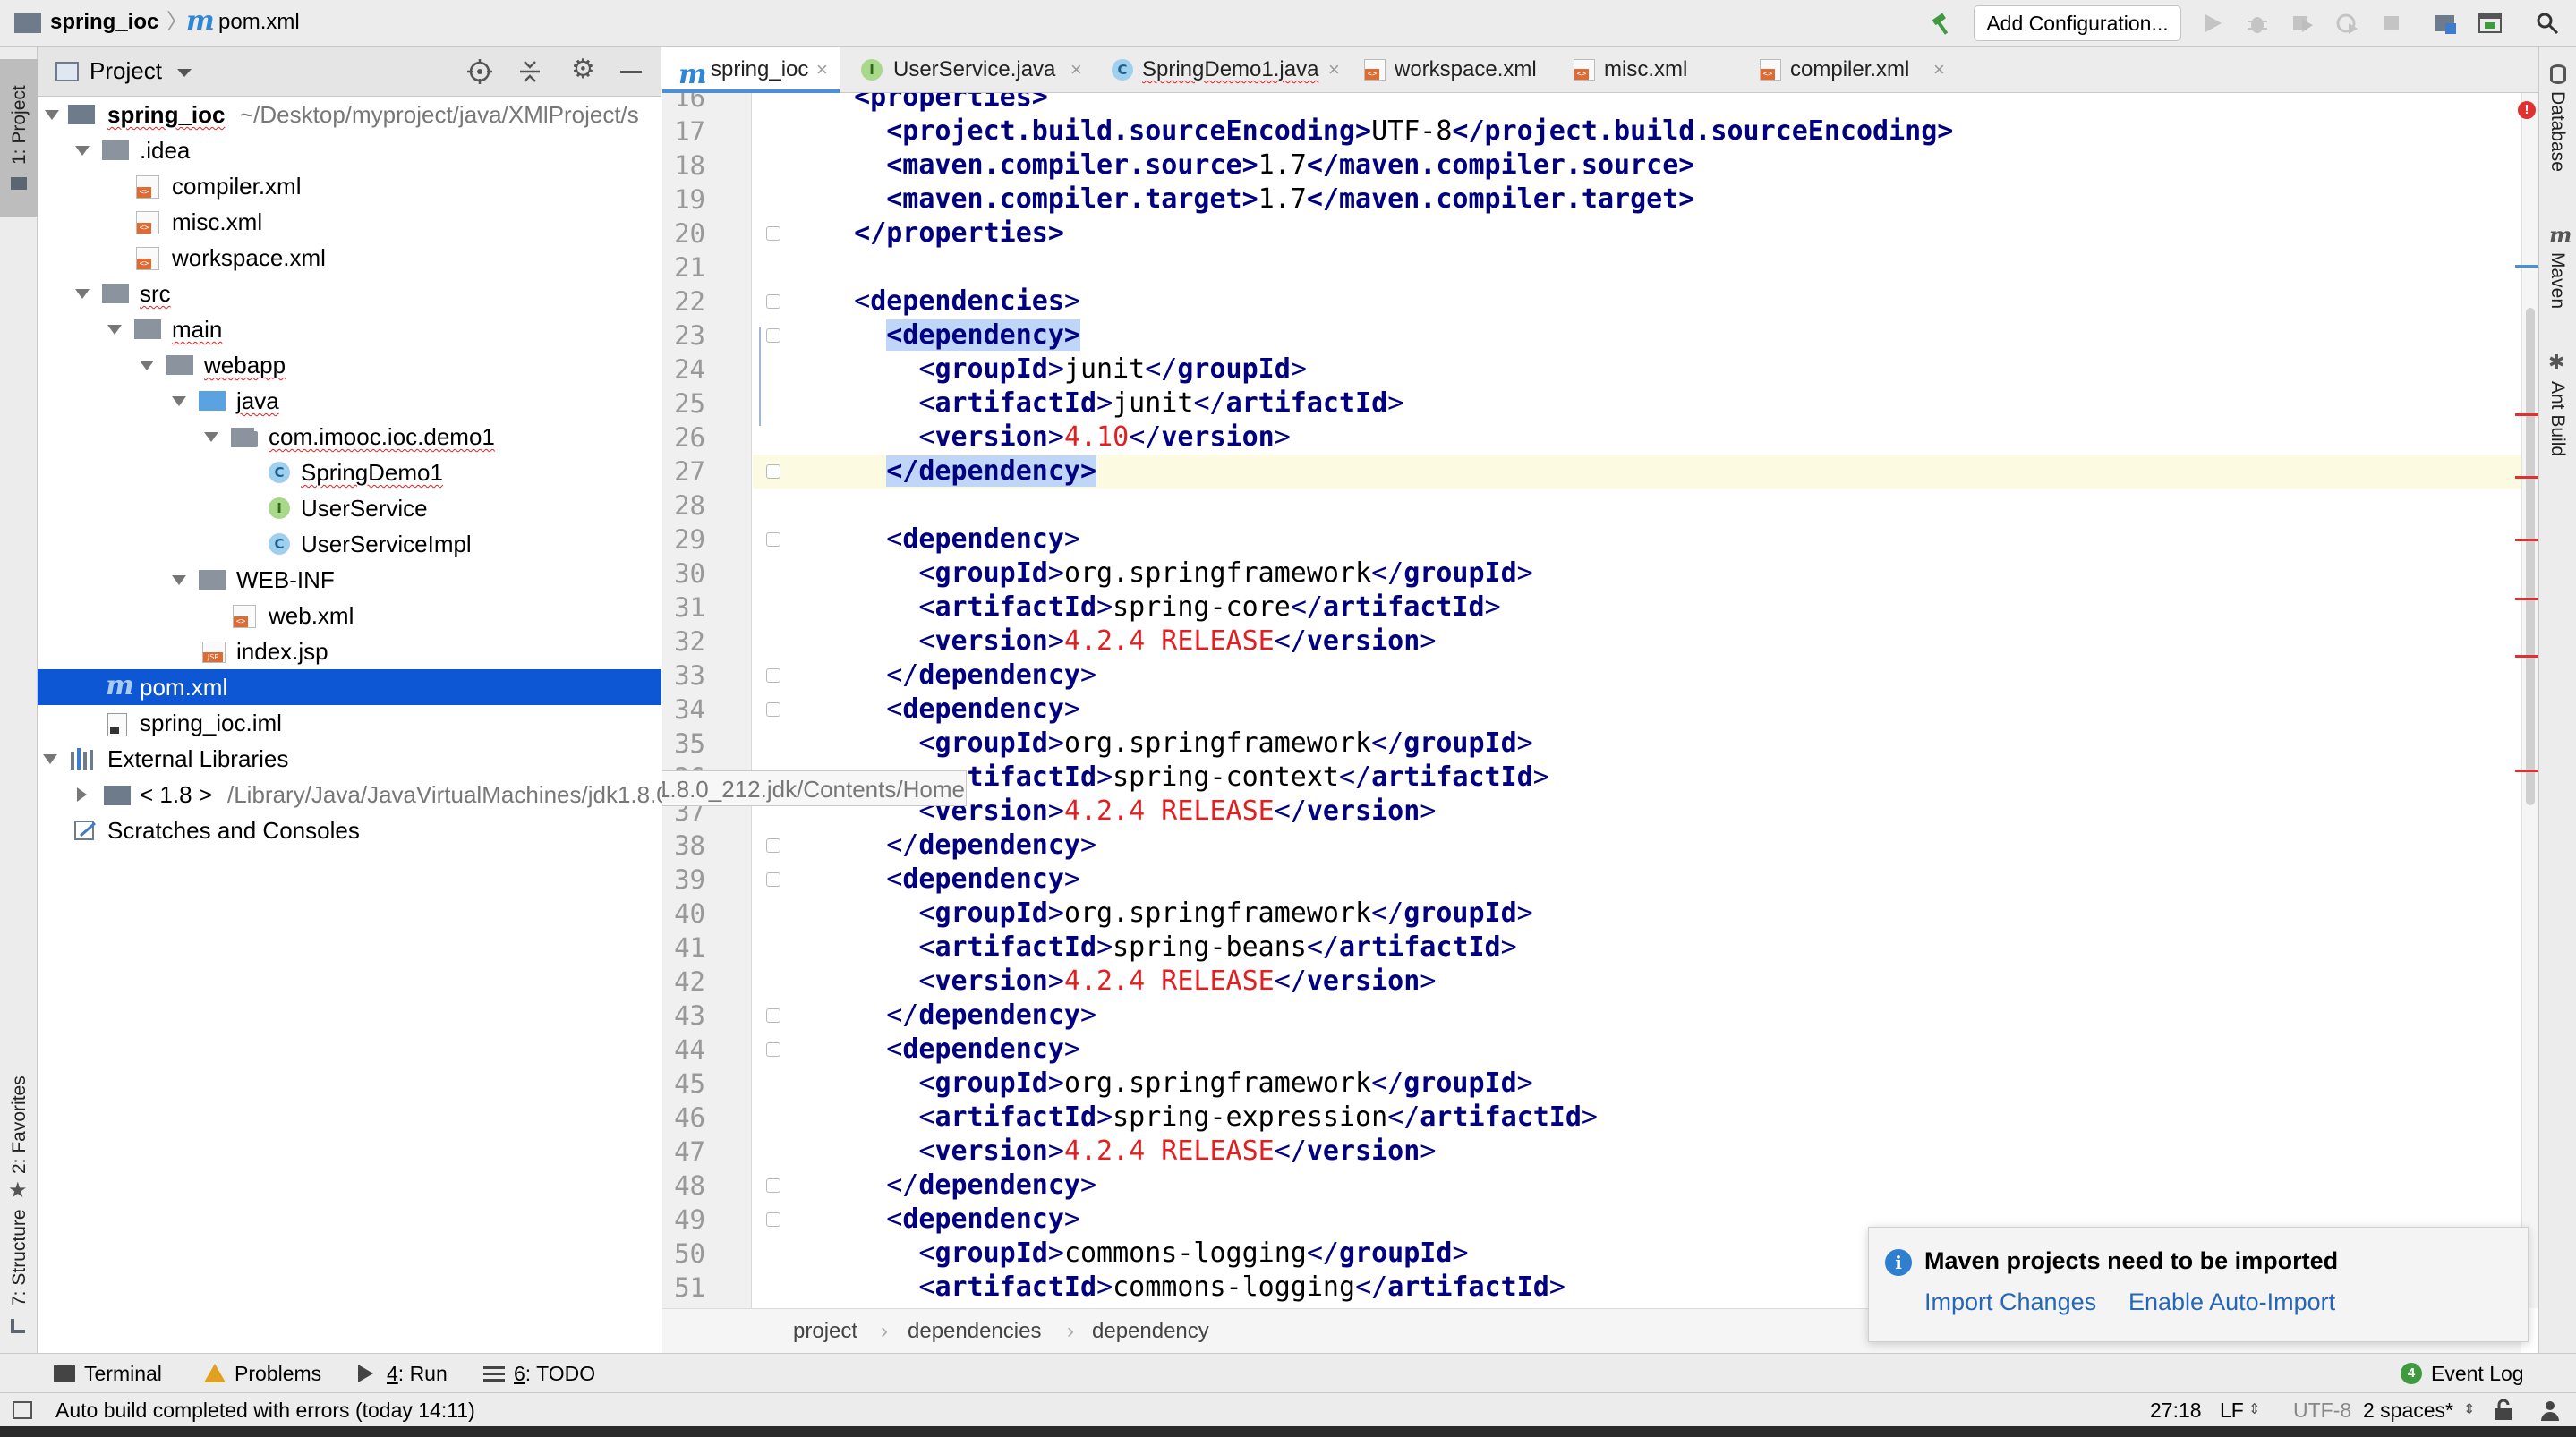 The height and width of the screenshot is (1437, 2576). What do you see at coordinates (529, 71) in the screenshot?
I see `collapse-all-icon` at bounding box center [529, 71].